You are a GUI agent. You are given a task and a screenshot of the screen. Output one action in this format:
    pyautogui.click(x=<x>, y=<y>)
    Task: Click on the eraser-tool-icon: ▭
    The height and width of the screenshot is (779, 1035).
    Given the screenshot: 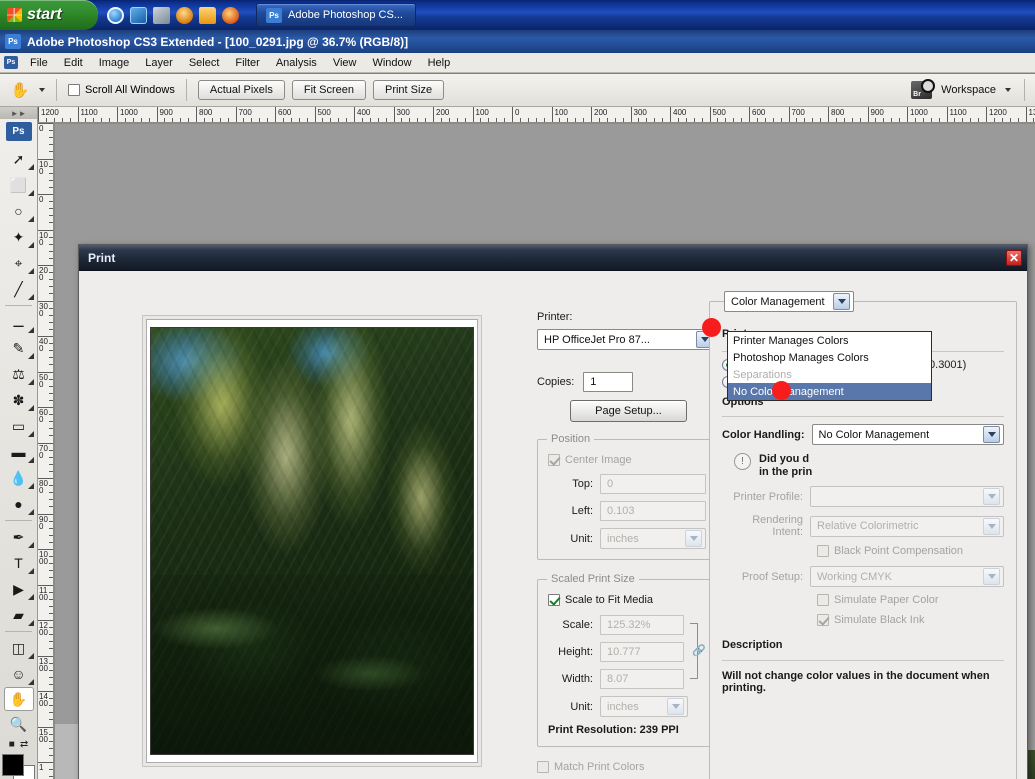 What is the action you would take?
    pyautogui.click(x=19, y=426)
    